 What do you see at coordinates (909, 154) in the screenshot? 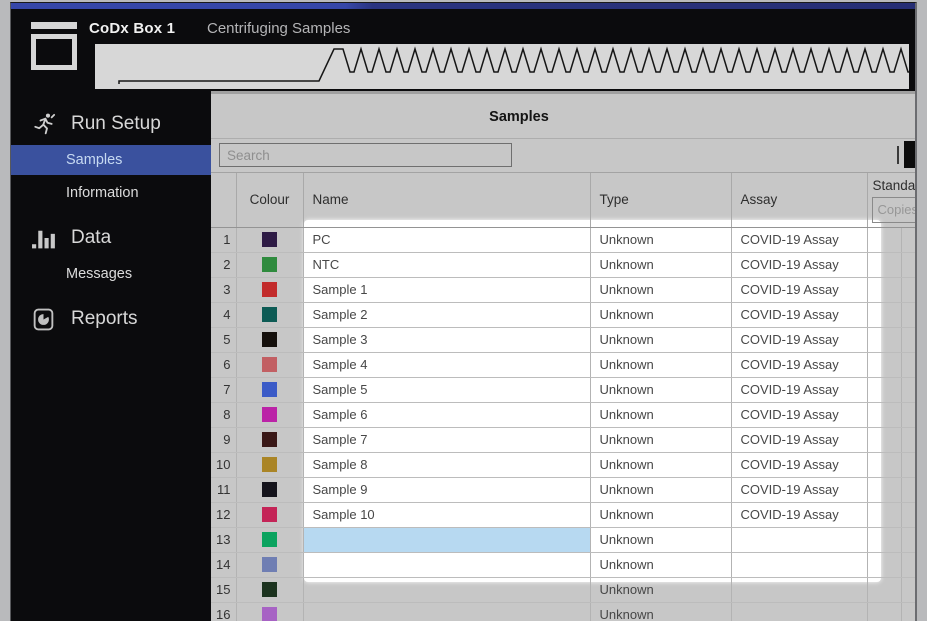
I see `partial-edge-button` at bounding box center [909, 154].